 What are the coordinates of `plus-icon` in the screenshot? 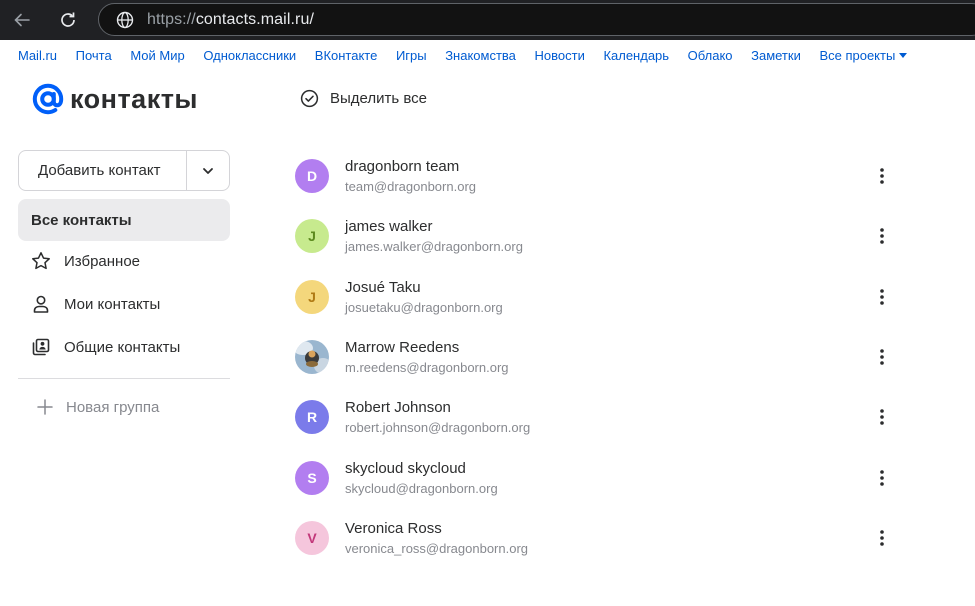 It's located at (45, 407).